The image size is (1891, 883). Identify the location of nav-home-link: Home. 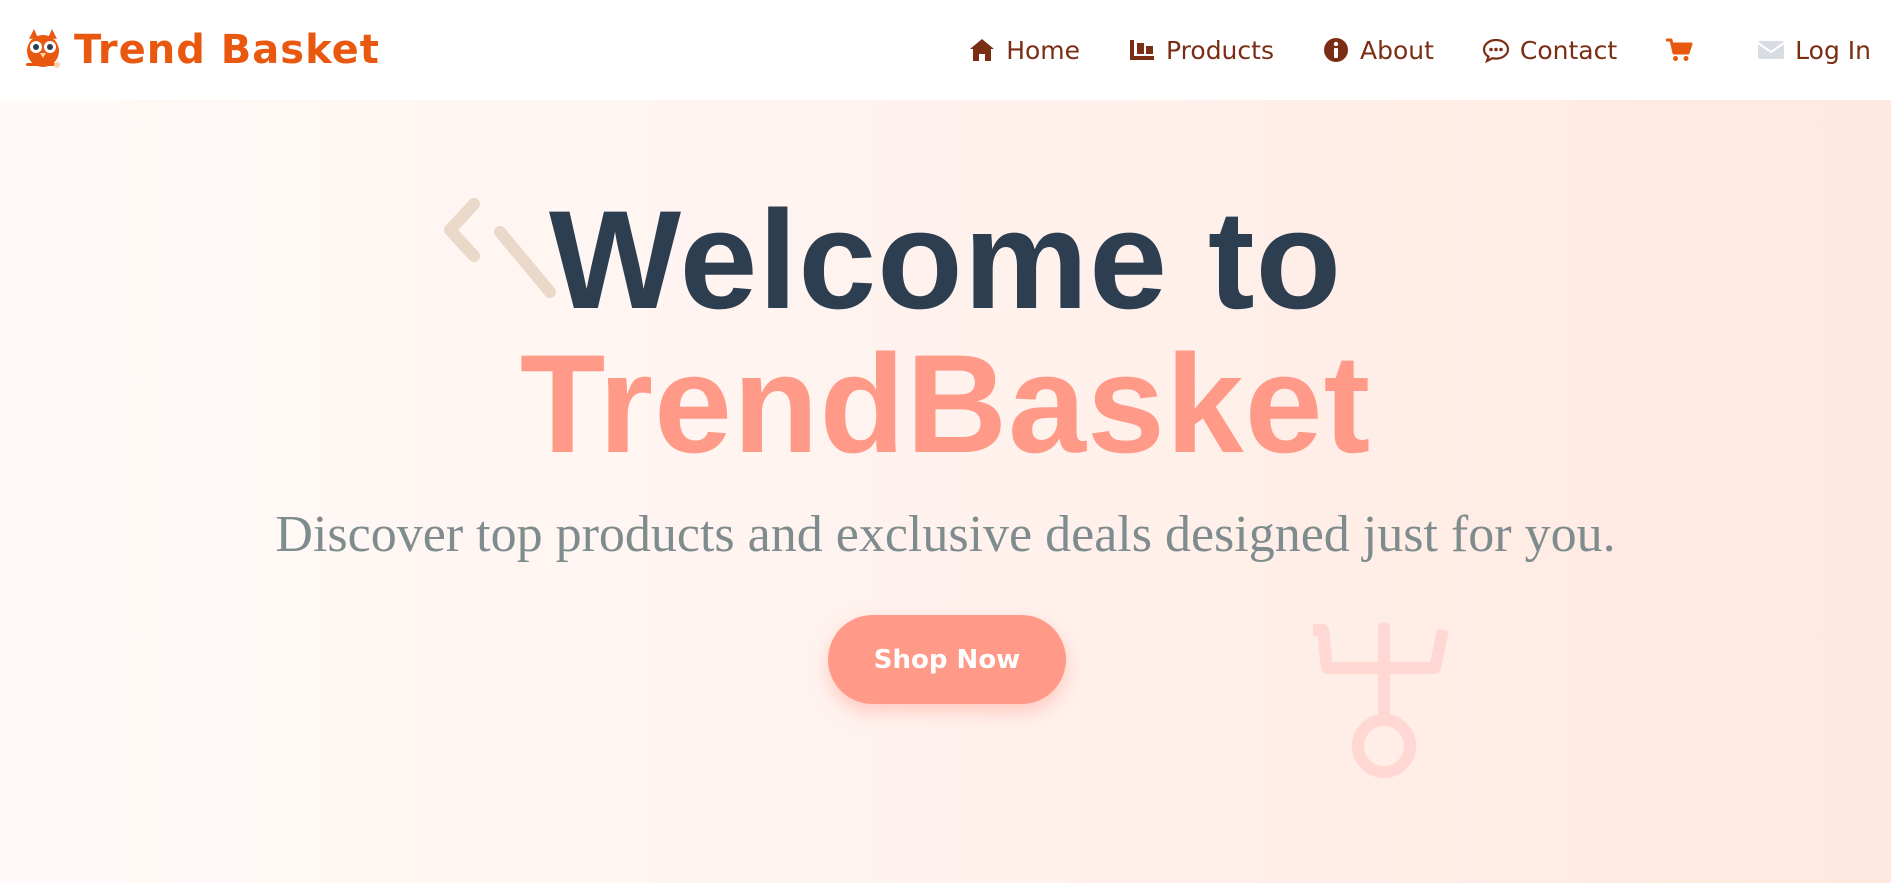
(1024, 50).